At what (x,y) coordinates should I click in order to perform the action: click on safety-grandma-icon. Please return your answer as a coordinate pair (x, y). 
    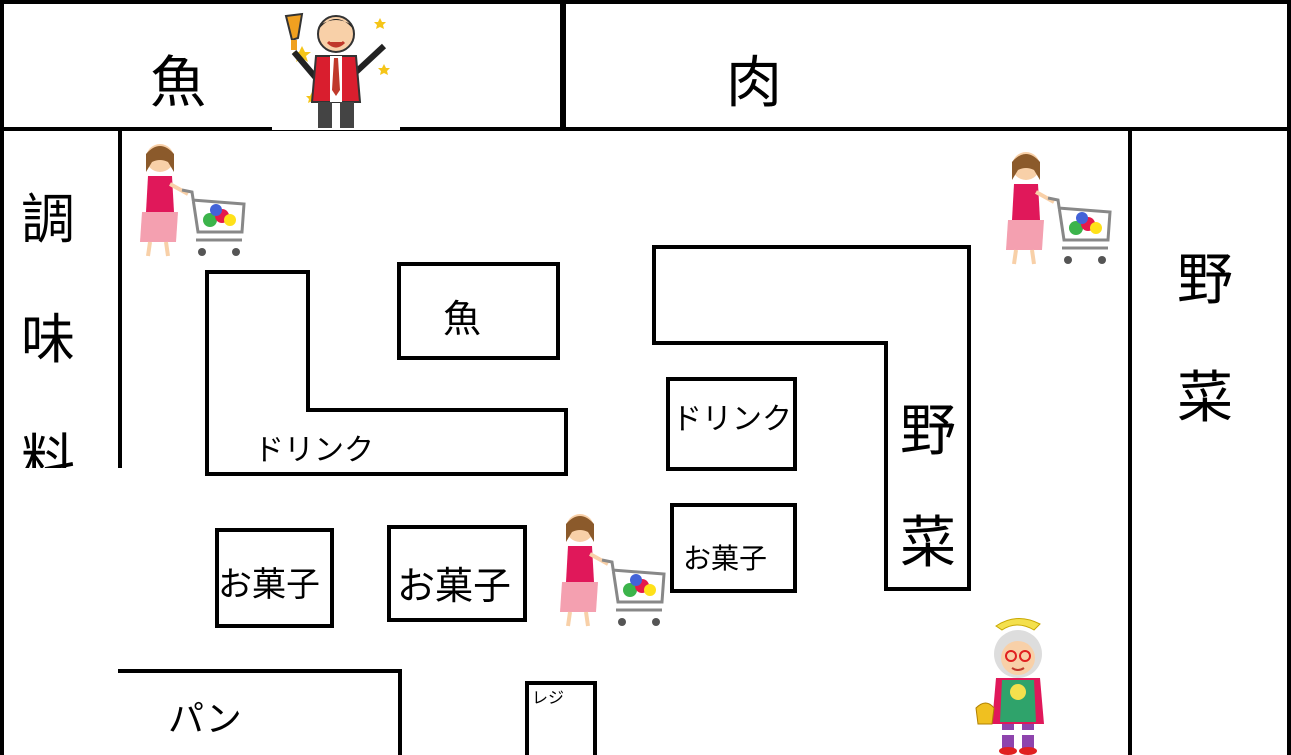
    Looking at the image, I should click on (1009, 686).